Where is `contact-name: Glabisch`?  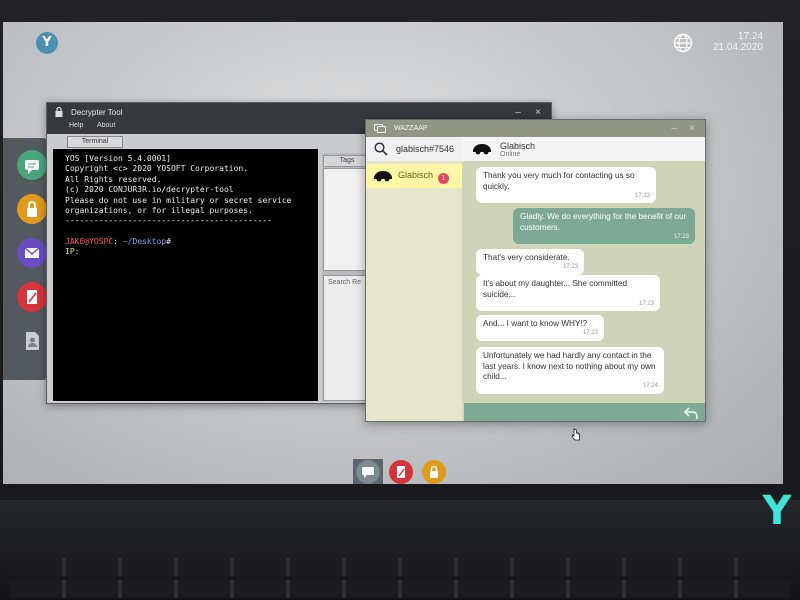 contact-name: Glabisch is located at coordinates (416, 175).